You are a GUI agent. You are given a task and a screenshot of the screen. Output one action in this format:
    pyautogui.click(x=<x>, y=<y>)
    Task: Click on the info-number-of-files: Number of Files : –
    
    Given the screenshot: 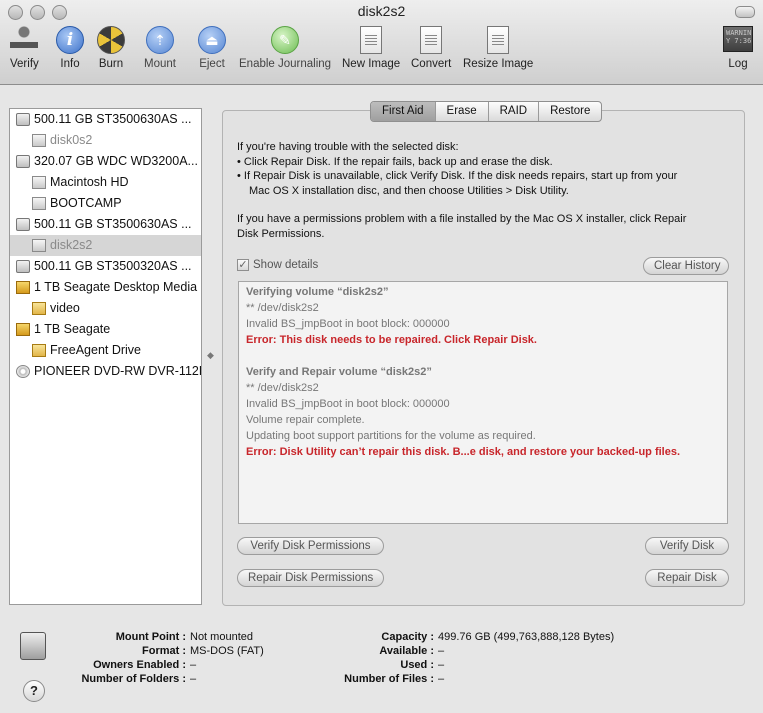 What is the action you would take?
    pyautogui.click(x=472, y=679)
    